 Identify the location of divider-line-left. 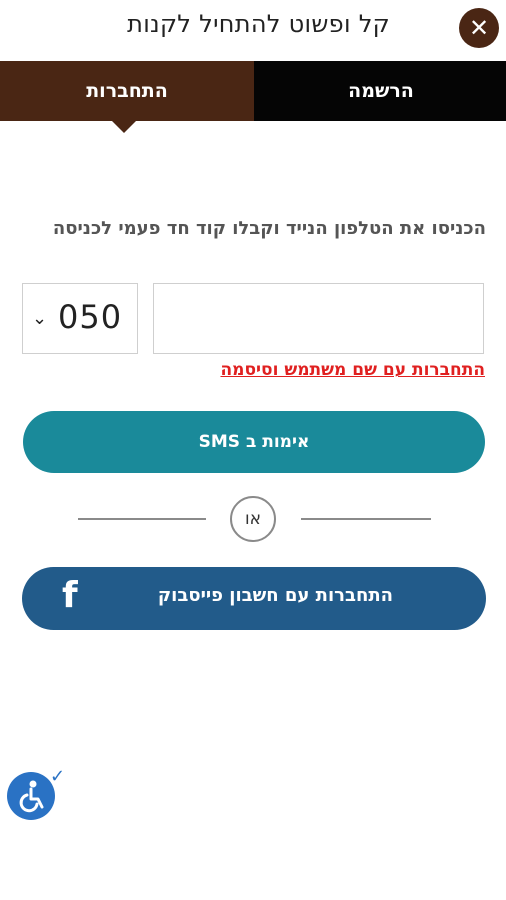
(142, 519).